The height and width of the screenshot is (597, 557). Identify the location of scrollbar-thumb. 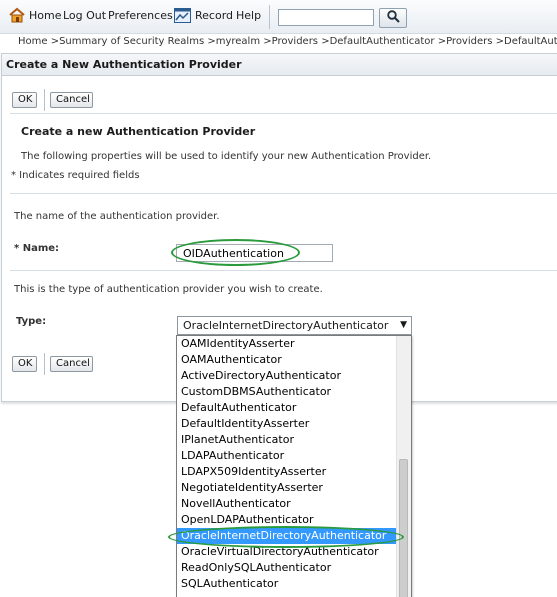
(403, 528).